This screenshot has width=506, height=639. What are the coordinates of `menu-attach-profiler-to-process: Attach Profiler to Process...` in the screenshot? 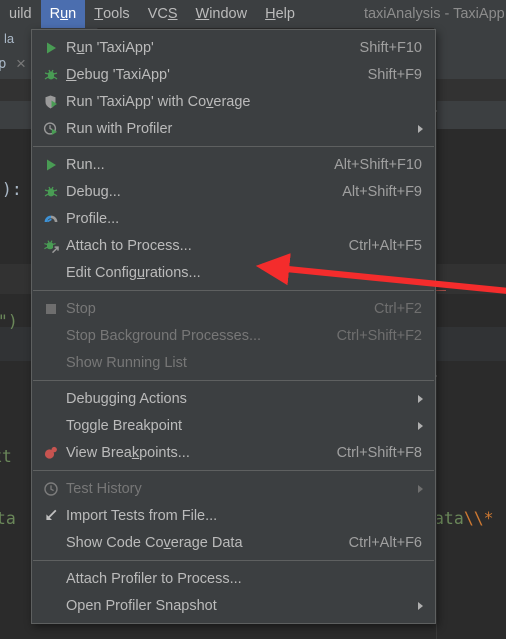 It's located at (233, 578).